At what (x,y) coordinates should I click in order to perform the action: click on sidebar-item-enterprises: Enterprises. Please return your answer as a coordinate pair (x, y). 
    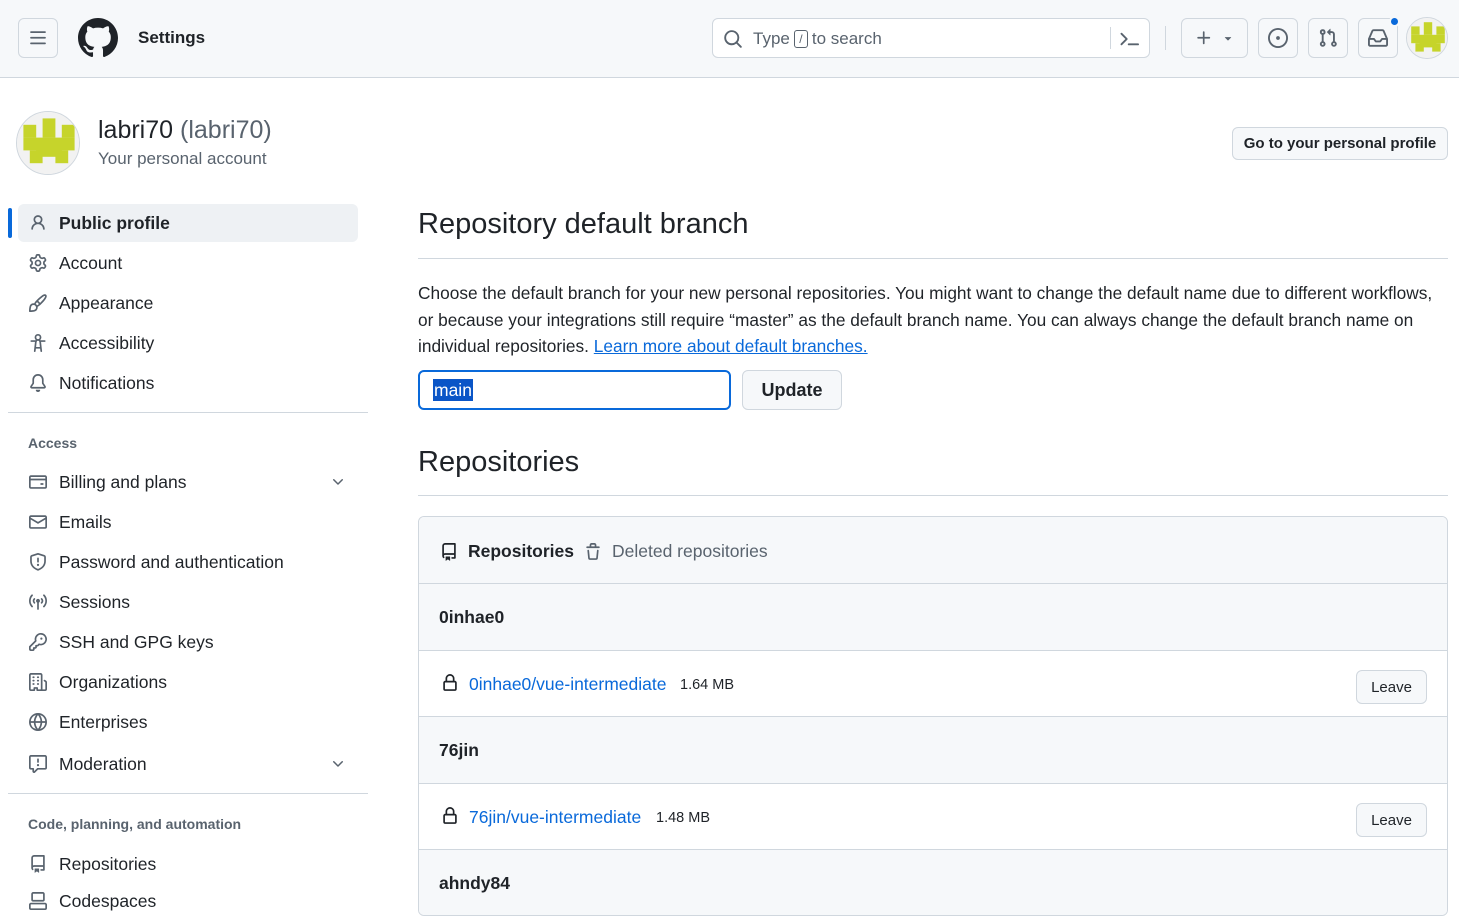
    Looking at the image, I should click on (188, 722).